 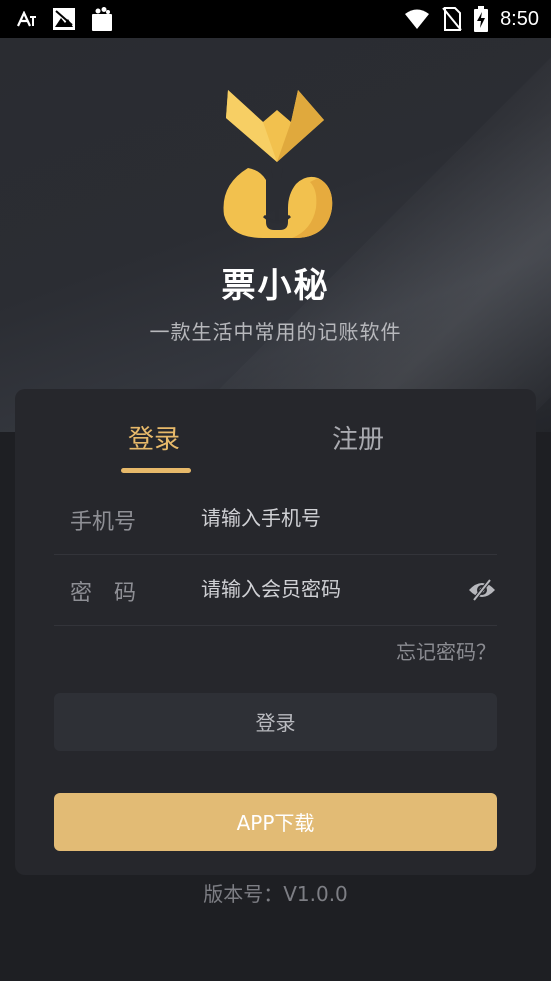 I want to click on active-tab-indicator, so click(x=156, y=470).